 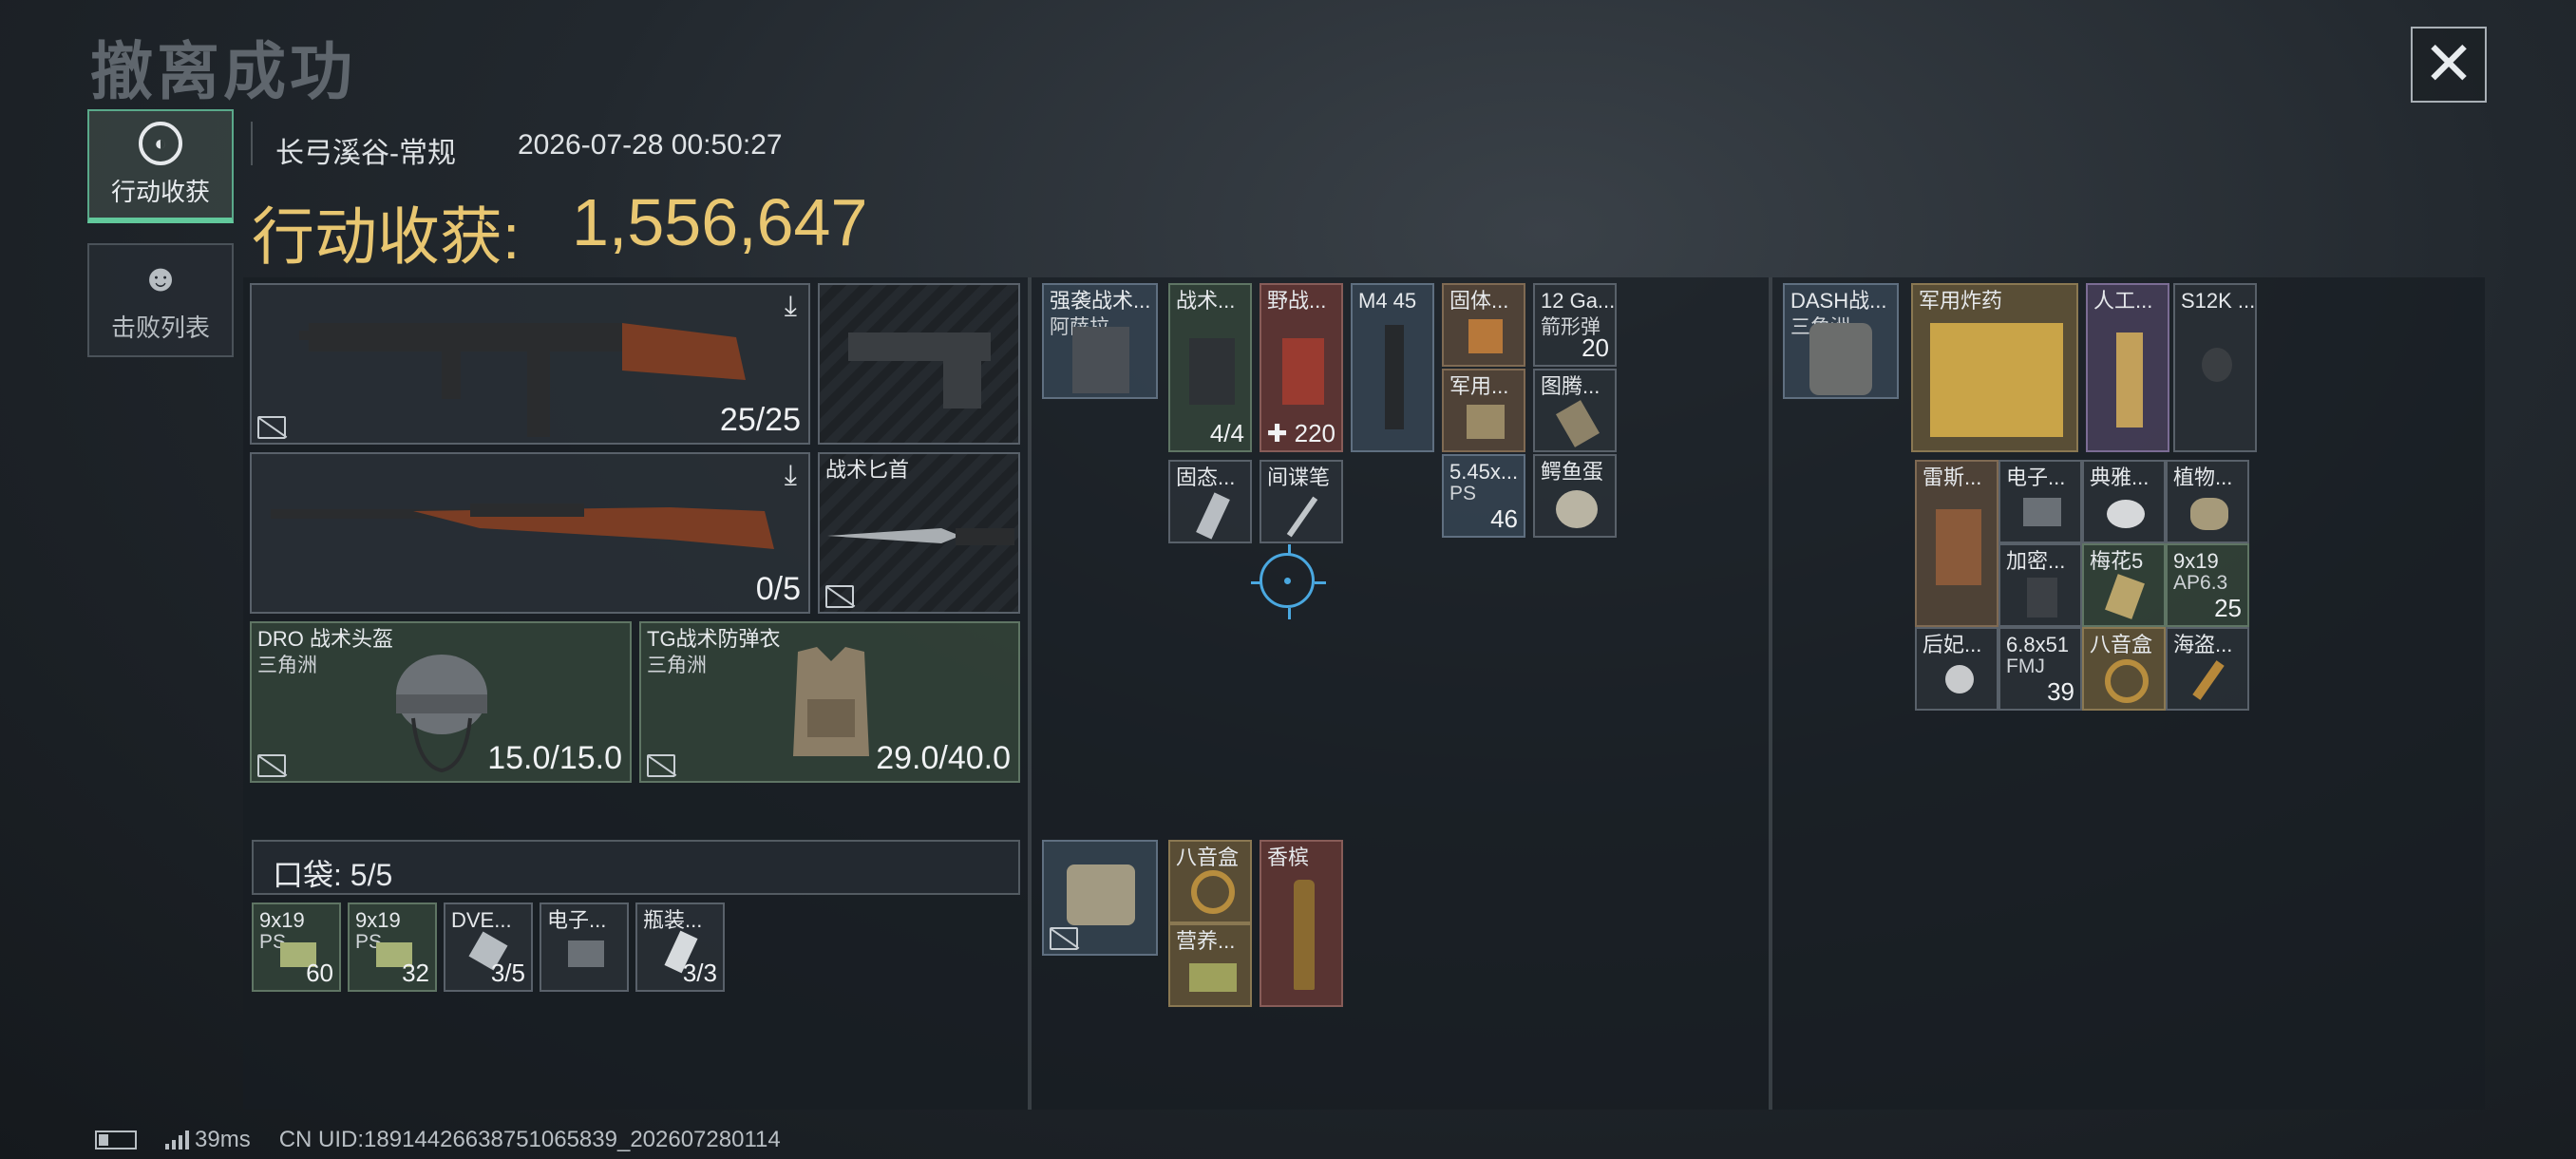 I want to click on drum-mag-icon, so click(x=2217, y=365).